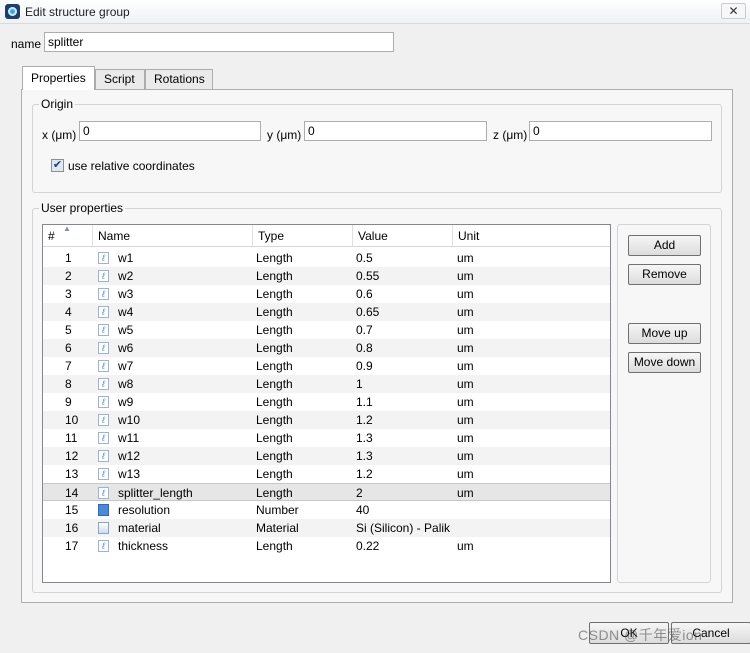 This screenshot has height=653, width=750. I want to click on column-header-type: Type, so click(303, 236).